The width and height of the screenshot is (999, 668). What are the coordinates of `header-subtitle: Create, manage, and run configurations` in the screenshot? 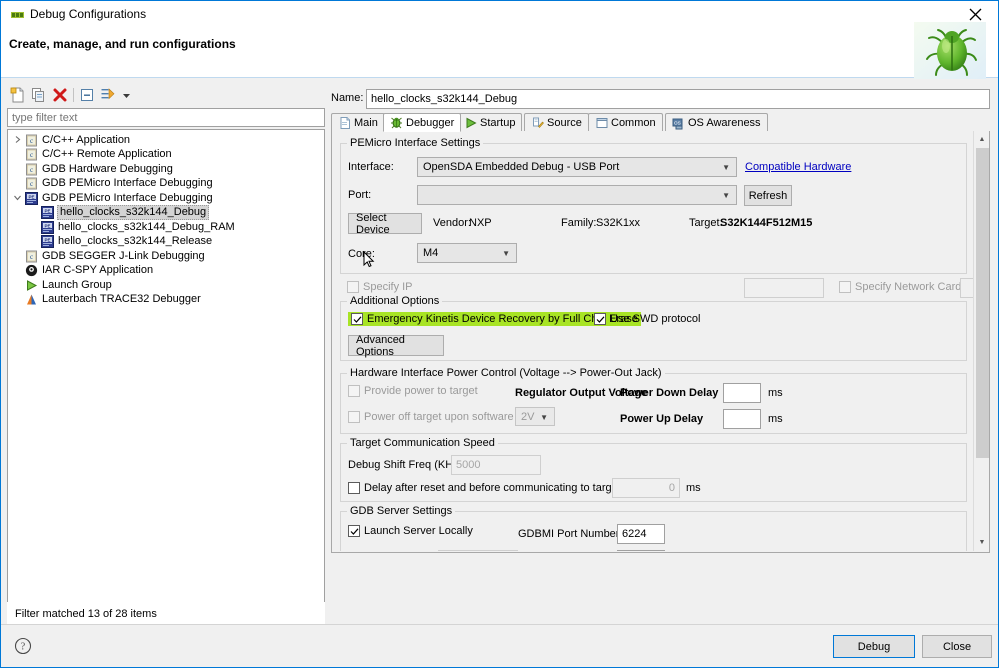 It's located at (122, 44).